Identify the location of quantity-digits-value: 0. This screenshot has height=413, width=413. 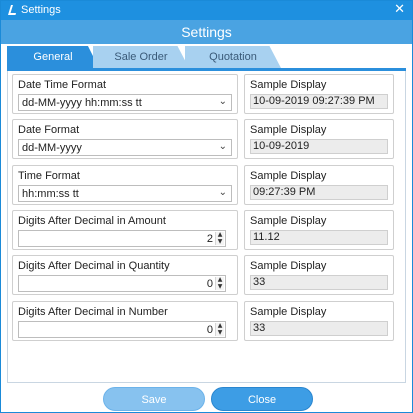
(209, 284).